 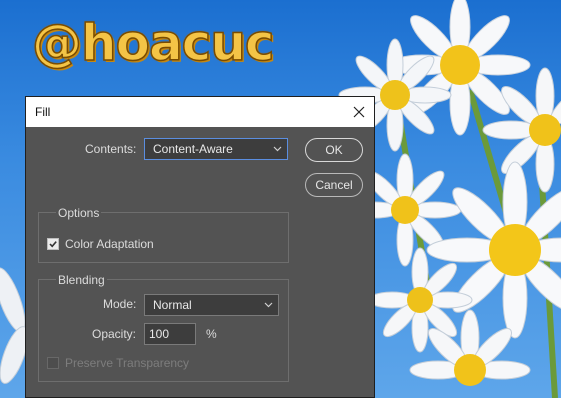 I want to click on close-icon, so click(x=359, y=112).